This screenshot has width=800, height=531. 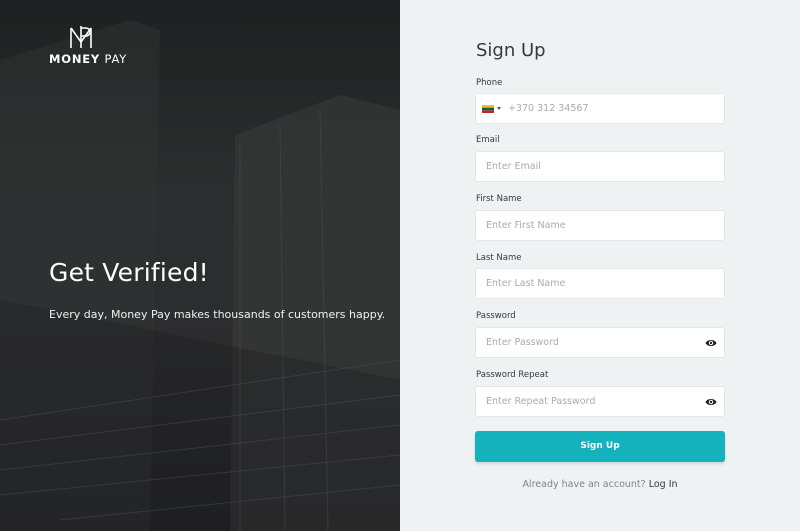 I want to click on email-label: Email, so click(x=488, y=140).